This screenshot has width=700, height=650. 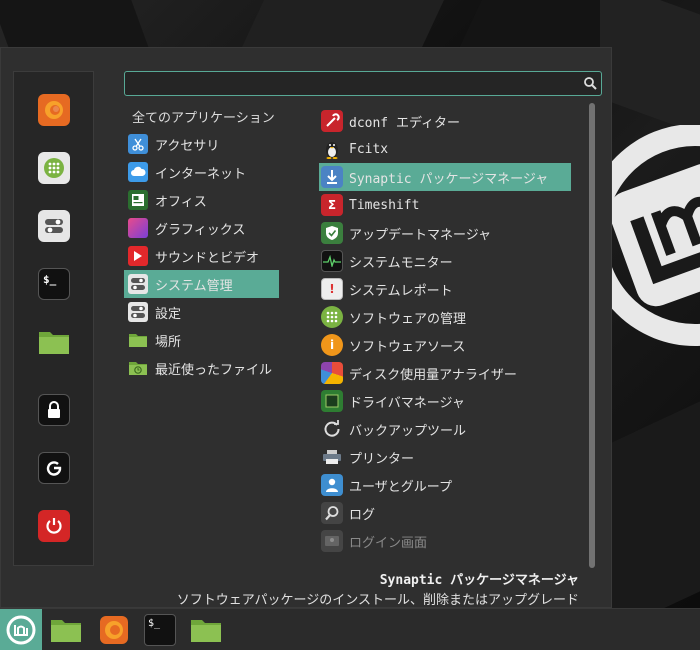 I want to click on app-system-report: ! システムレポート, so click(x=445, y=289).